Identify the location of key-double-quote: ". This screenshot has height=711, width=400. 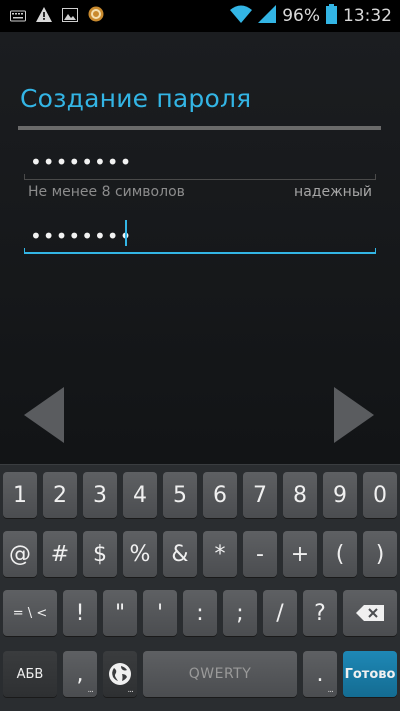
(120, 613).